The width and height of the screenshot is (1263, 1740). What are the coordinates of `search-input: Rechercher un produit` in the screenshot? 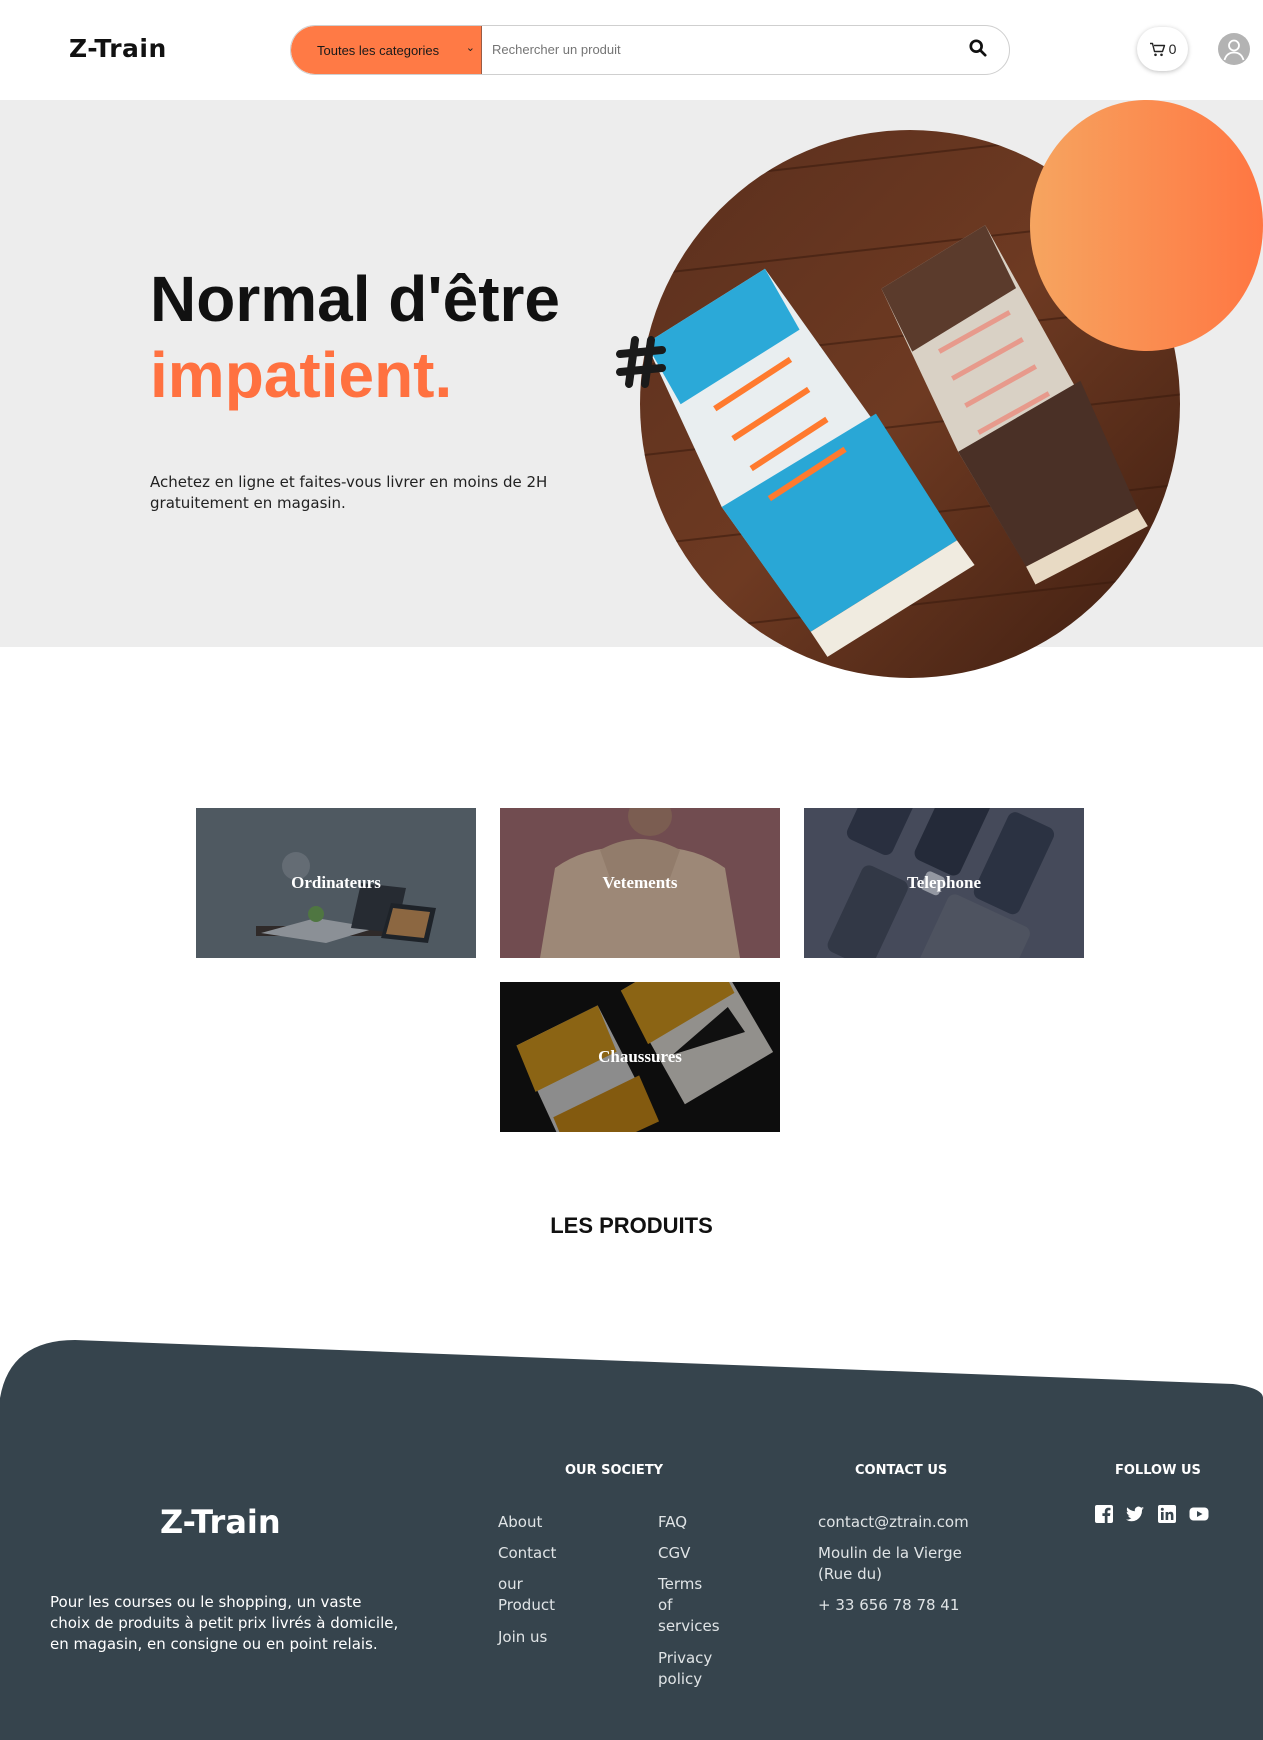 It's located at (556, 50).